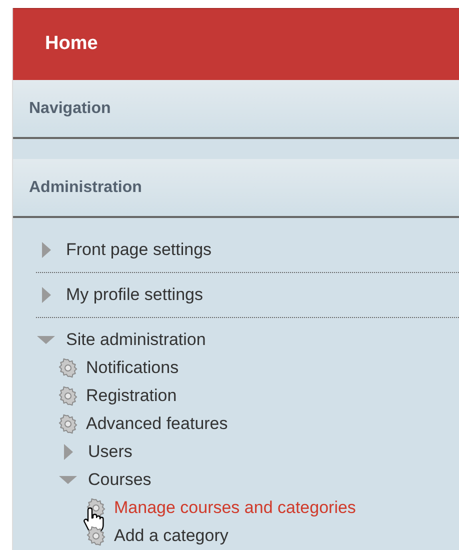 The image size is (459, 550). What do you see at coordinates (236, 44) in the screenshot?
I see `home-header: Home` at bounding box center [236, 44].